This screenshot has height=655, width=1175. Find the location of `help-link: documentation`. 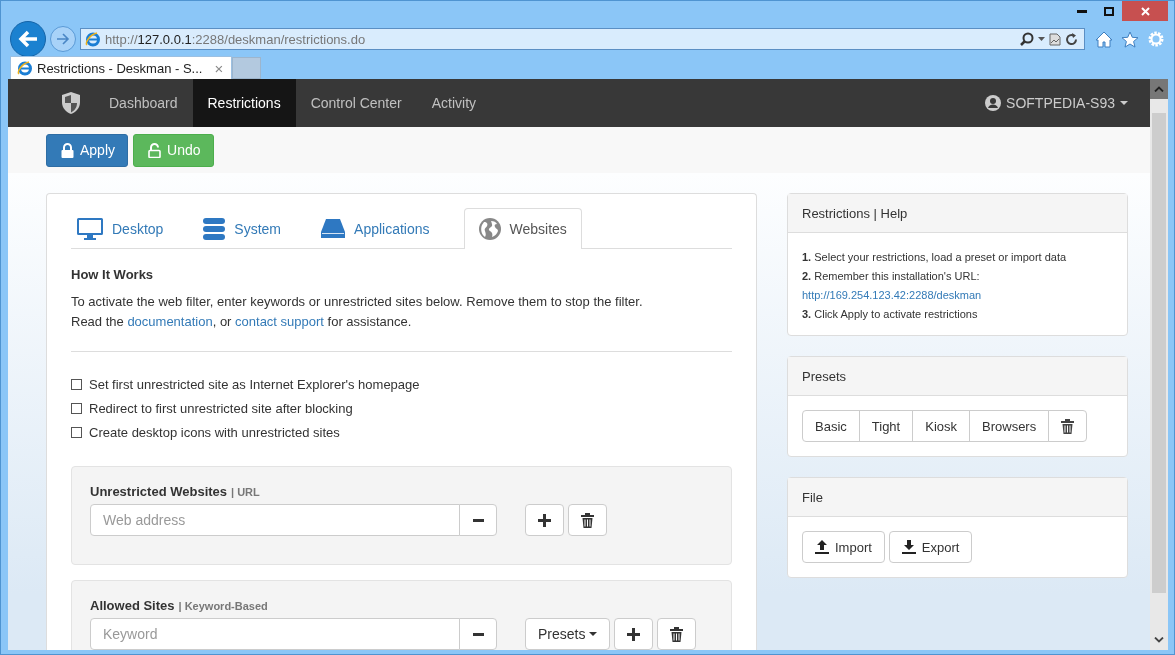

help-link: documentation is located at coordinates (170, 321).